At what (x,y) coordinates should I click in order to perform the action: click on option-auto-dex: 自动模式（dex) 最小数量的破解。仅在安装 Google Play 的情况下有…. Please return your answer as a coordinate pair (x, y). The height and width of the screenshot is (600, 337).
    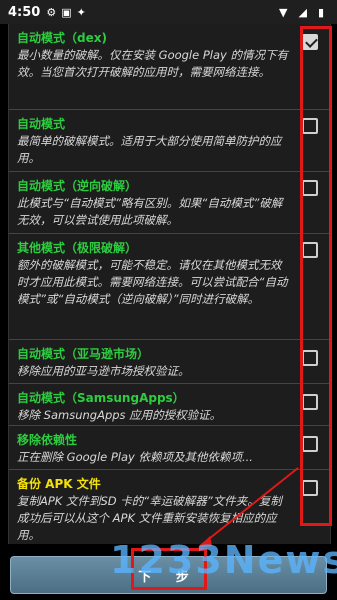
    Looking at the image, I should click on (169, 67).